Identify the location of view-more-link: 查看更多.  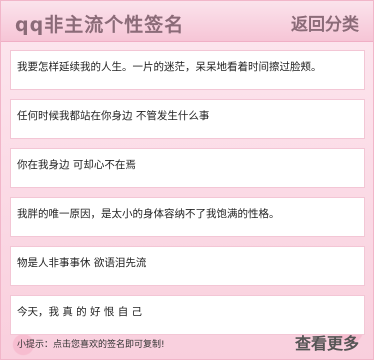
(327, 342).